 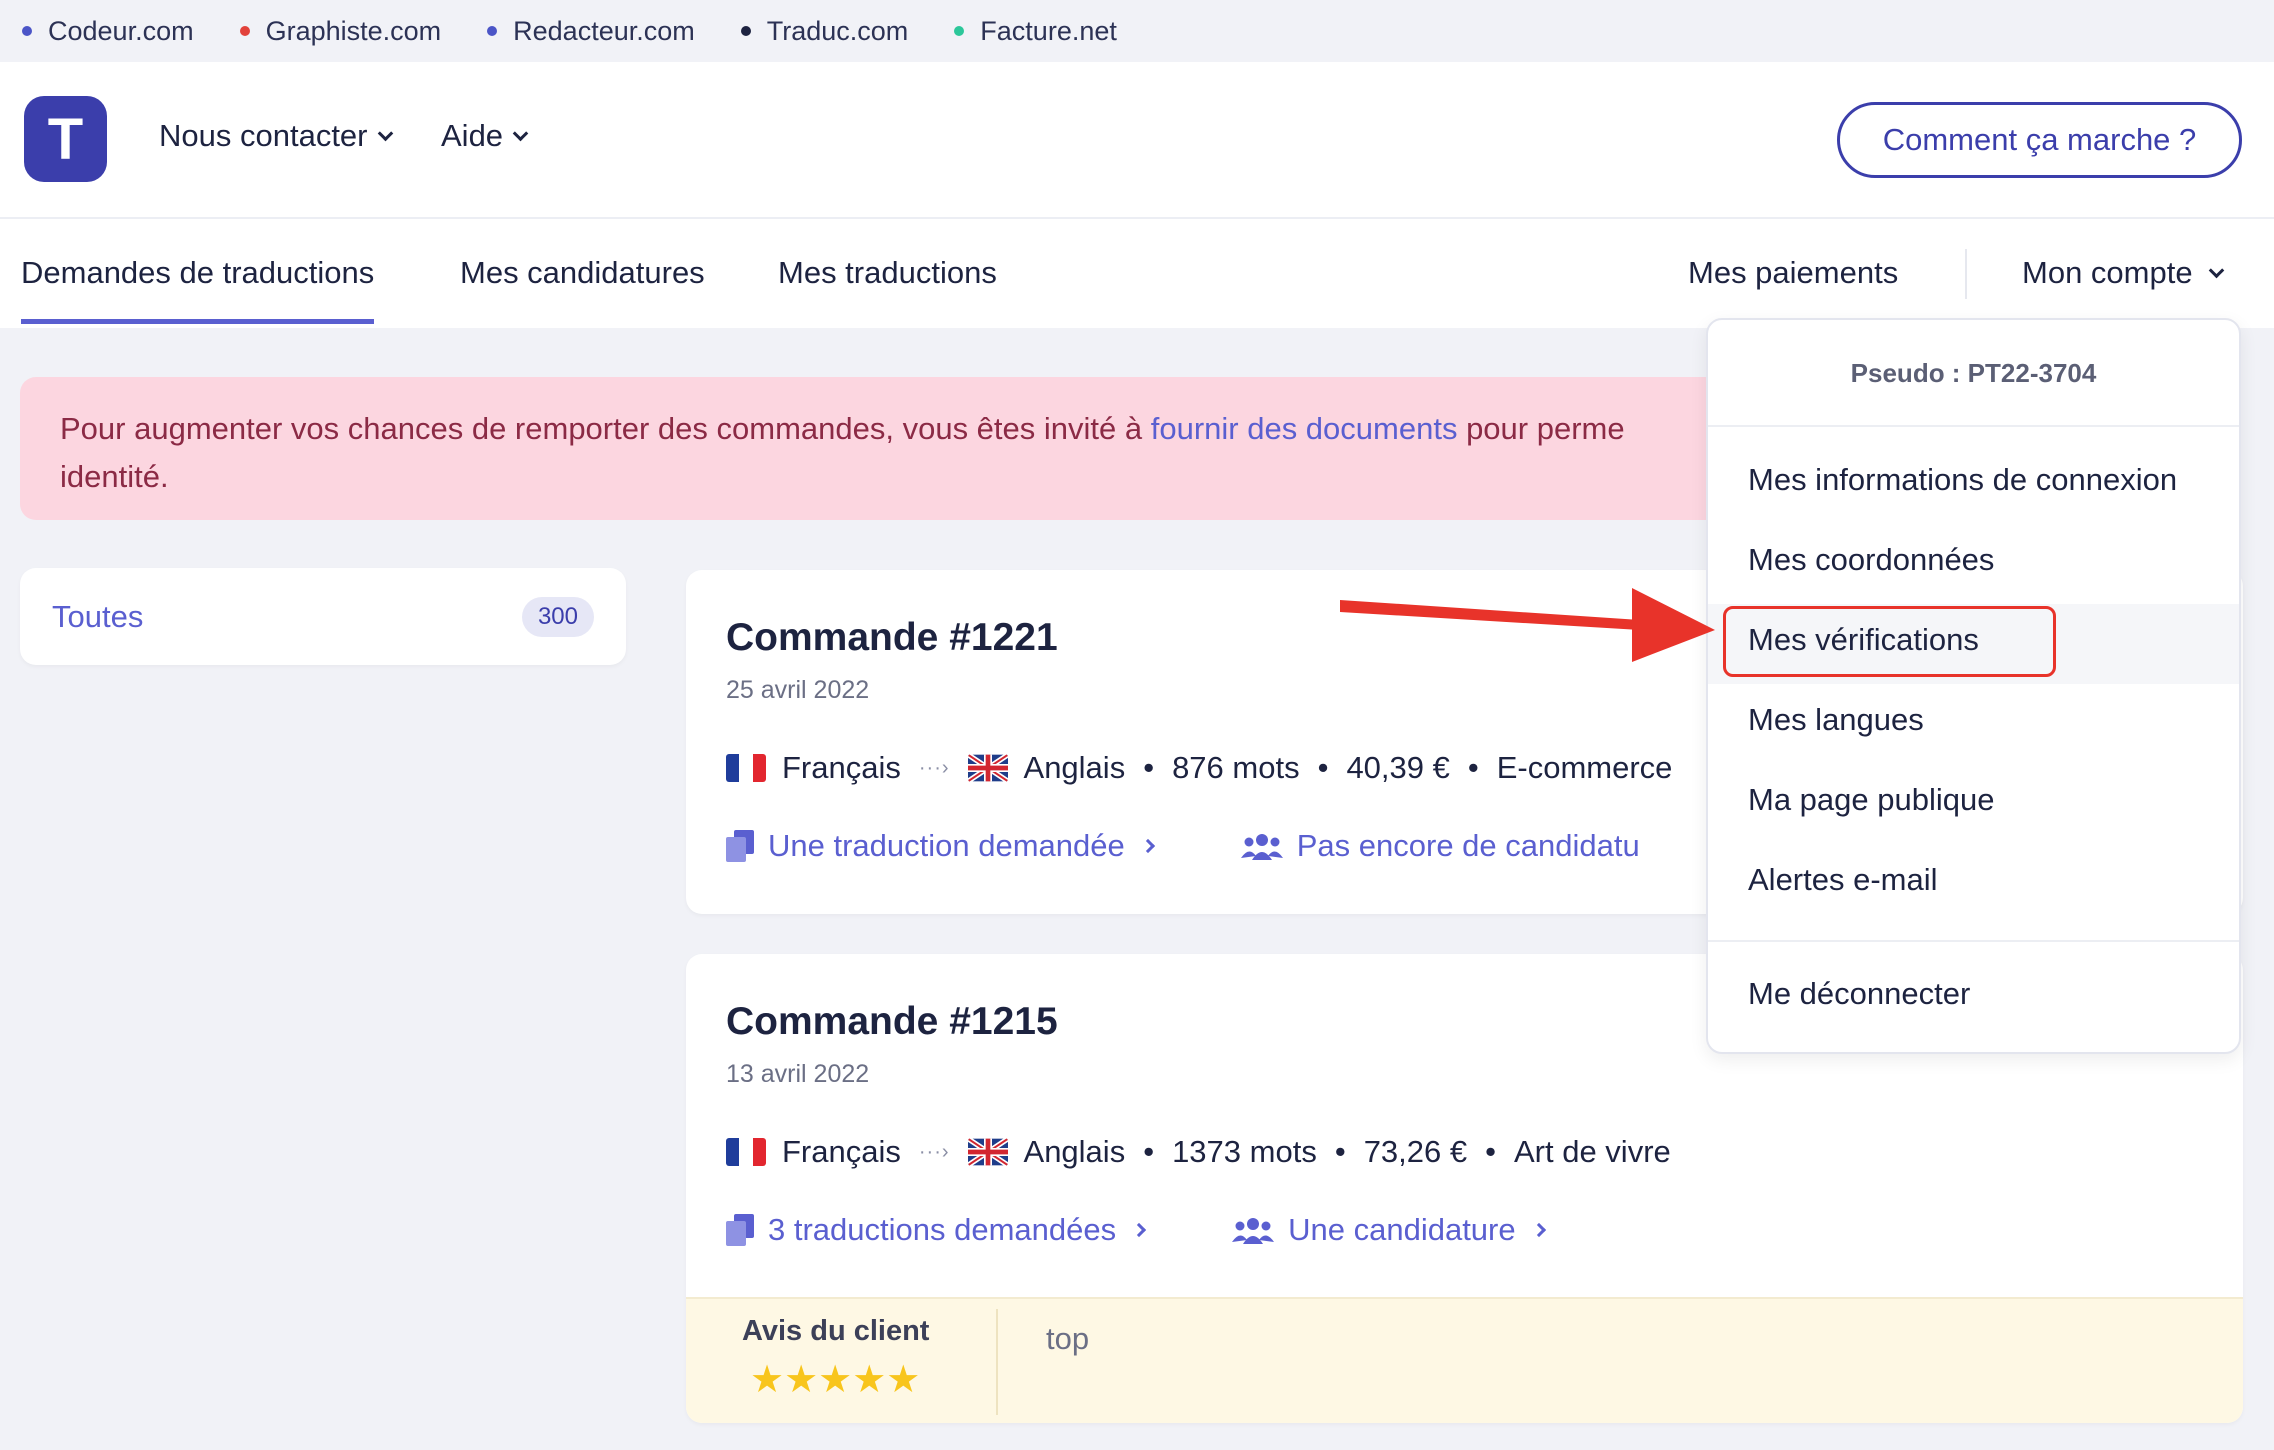 I want to click on how-it-works-button: Comment ça marche ?, so click(x=2039, y=140).